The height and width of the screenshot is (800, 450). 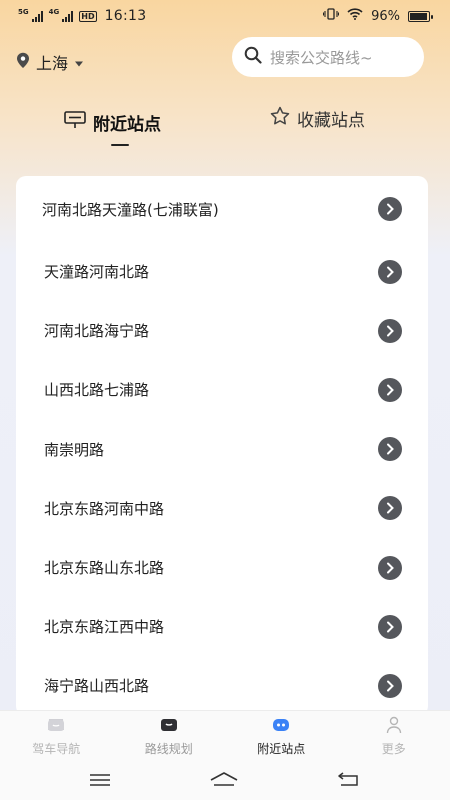 I want to click on signal-icon, so click(x=37, y=16).